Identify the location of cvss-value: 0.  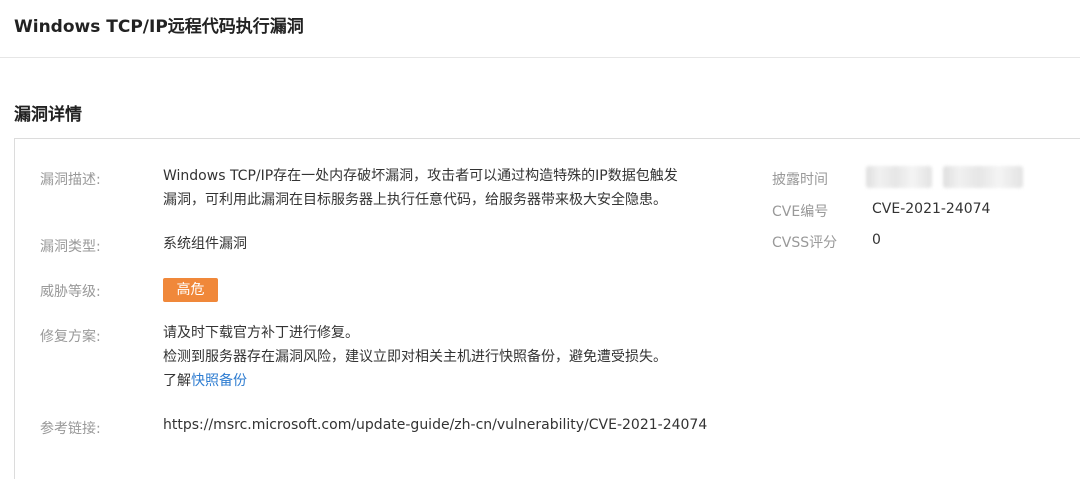
(876, 240).